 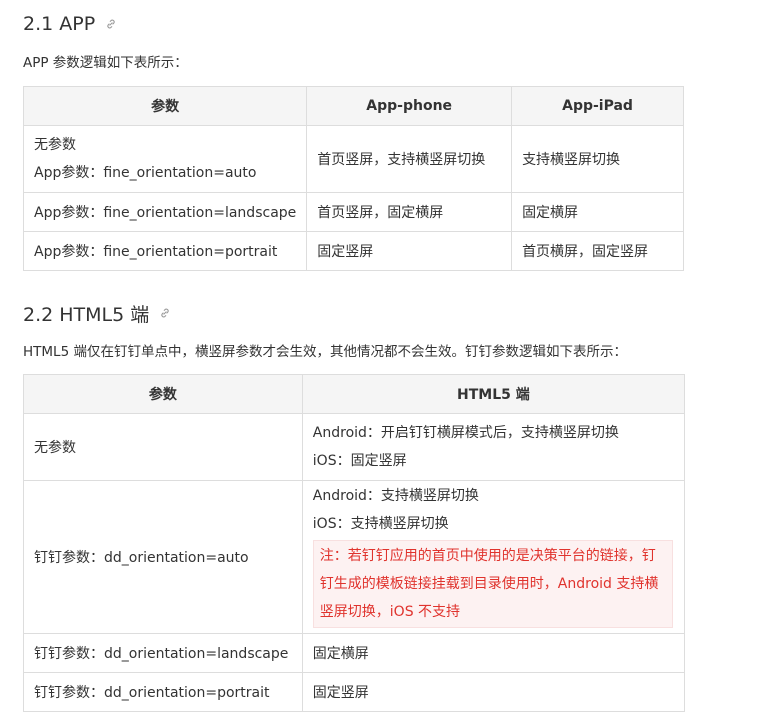 I want to click on table-cell-phone: 固定竖屏, so click(x=409, y=251).